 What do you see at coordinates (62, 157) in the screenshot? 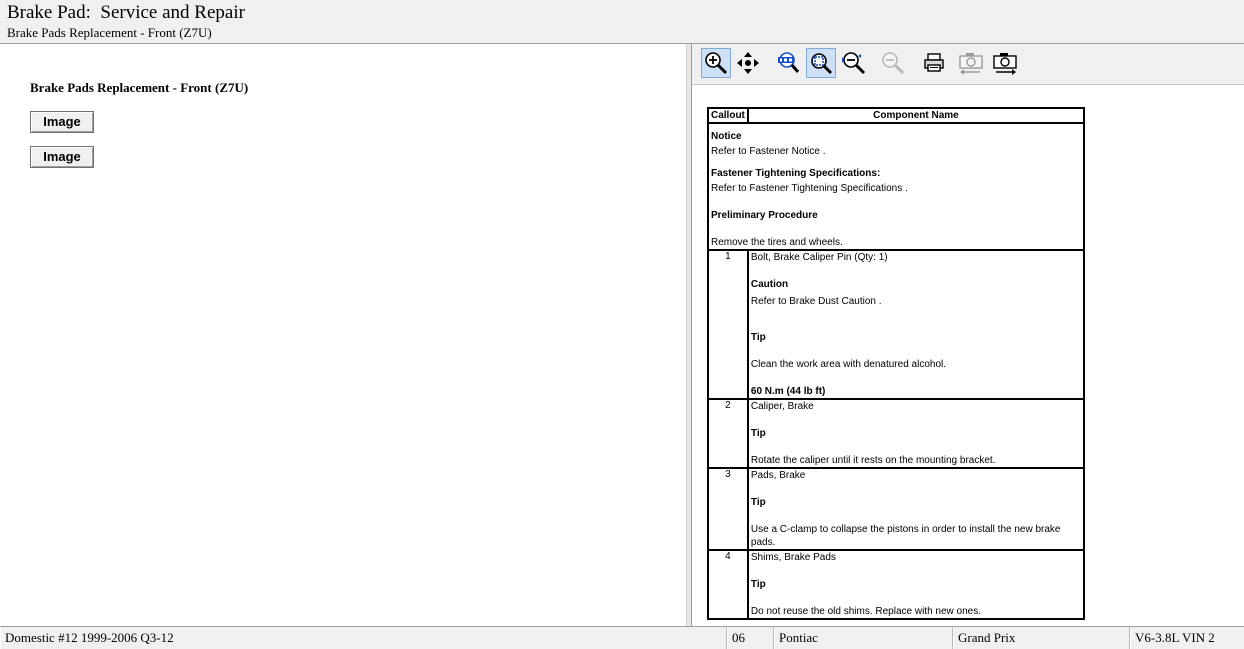
I see `image-button-2: Image` at bounding box center [62, 157].